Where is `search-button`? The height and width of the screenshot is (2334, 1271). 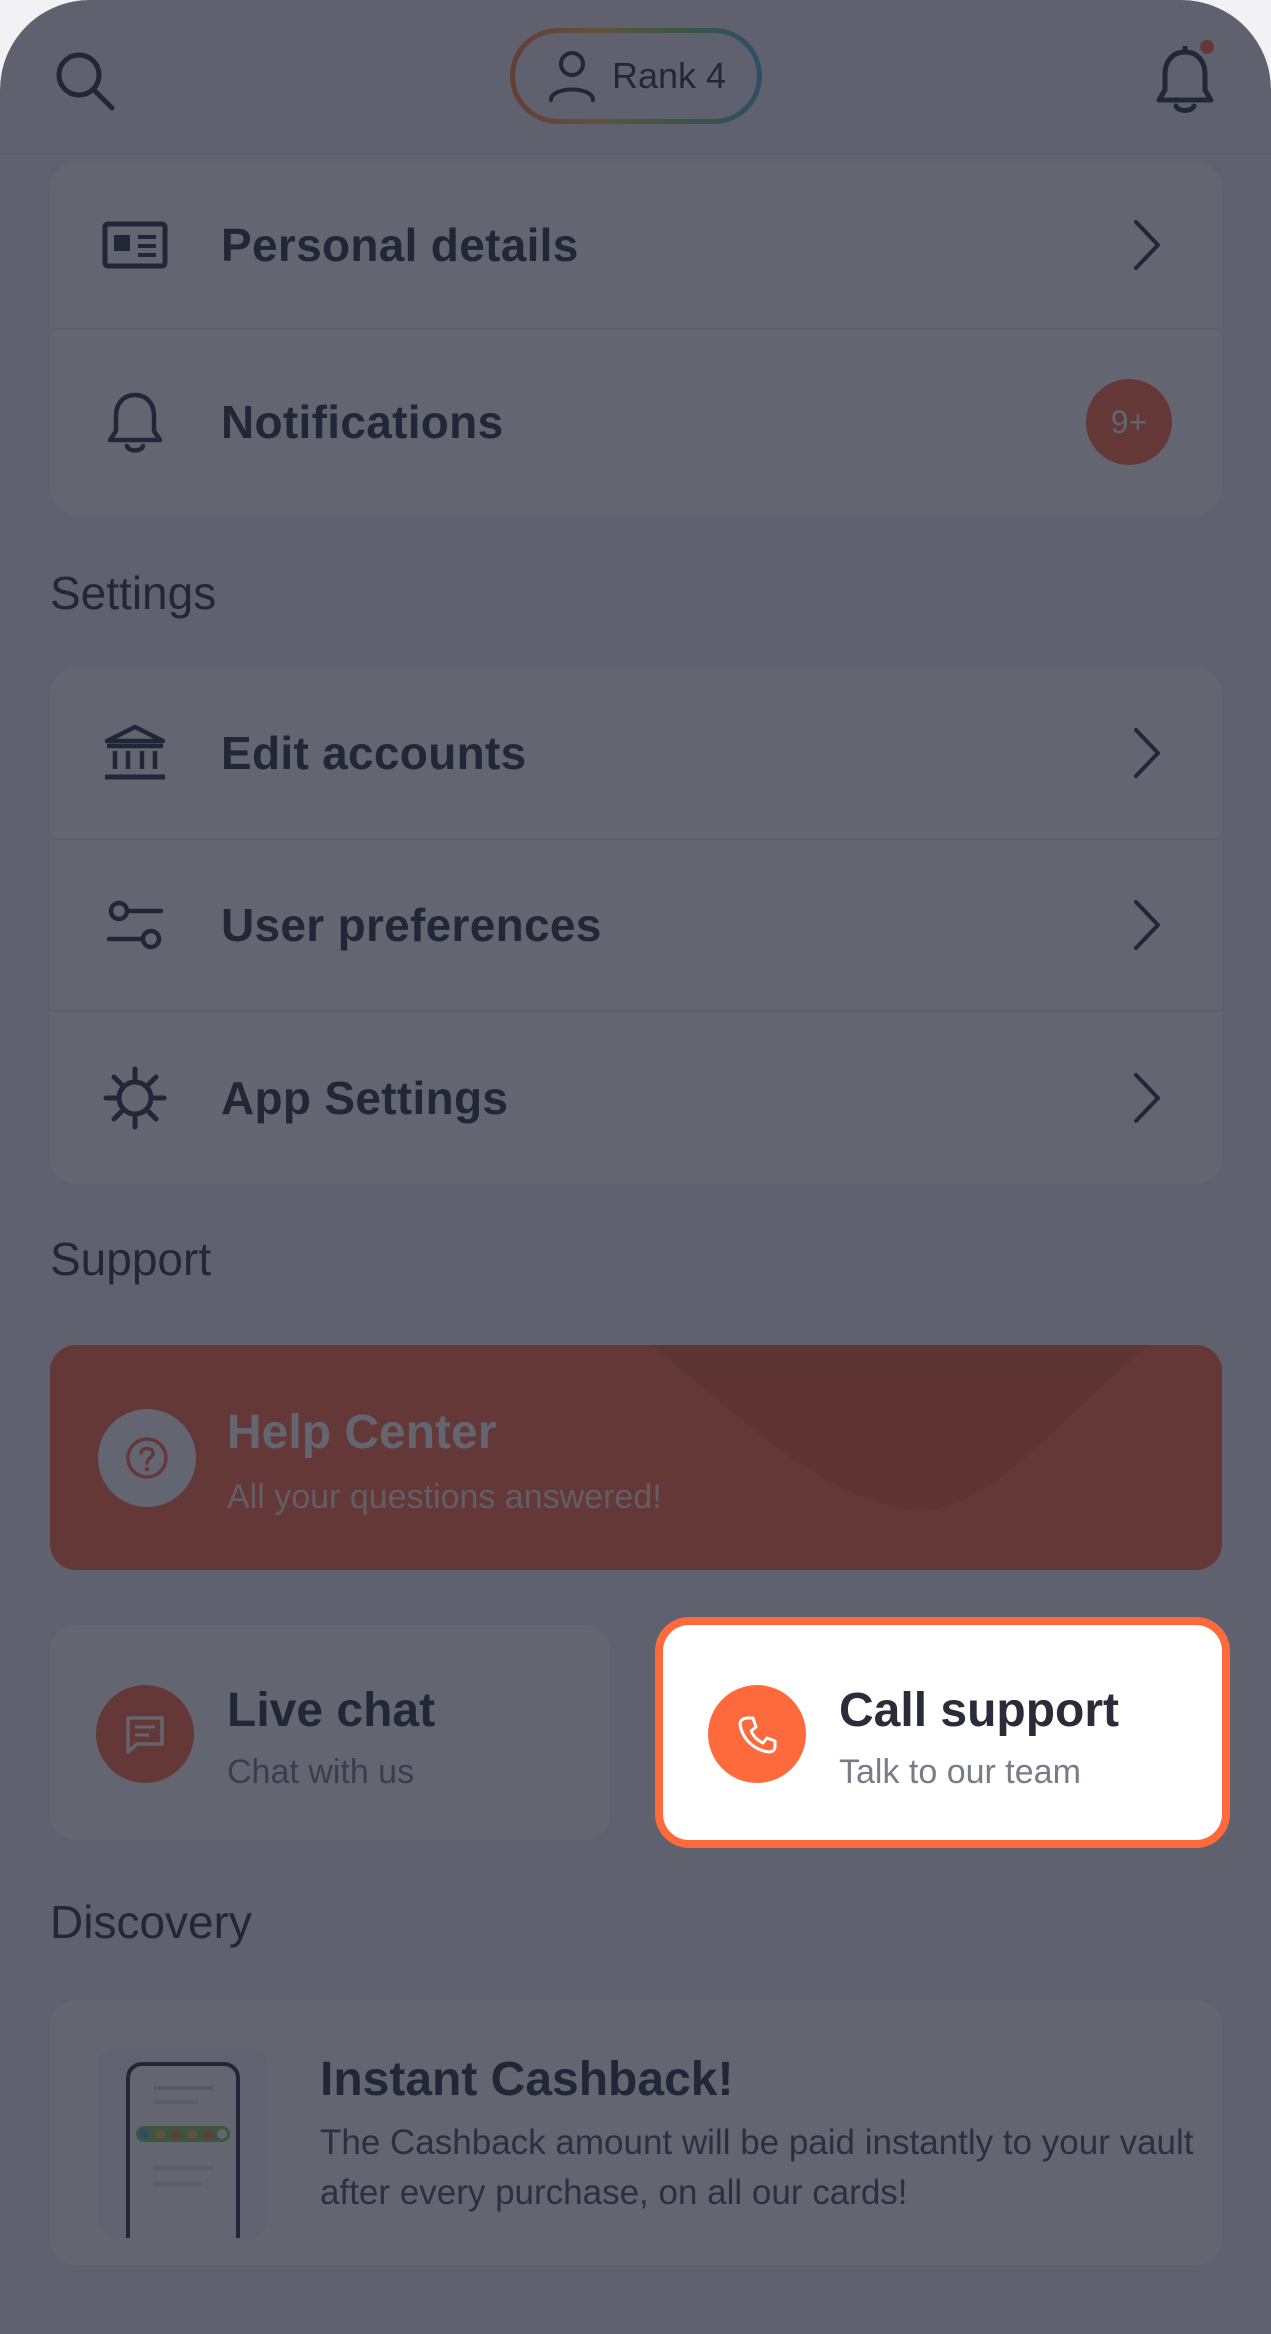
search-button is located at coordinates (85, 81).